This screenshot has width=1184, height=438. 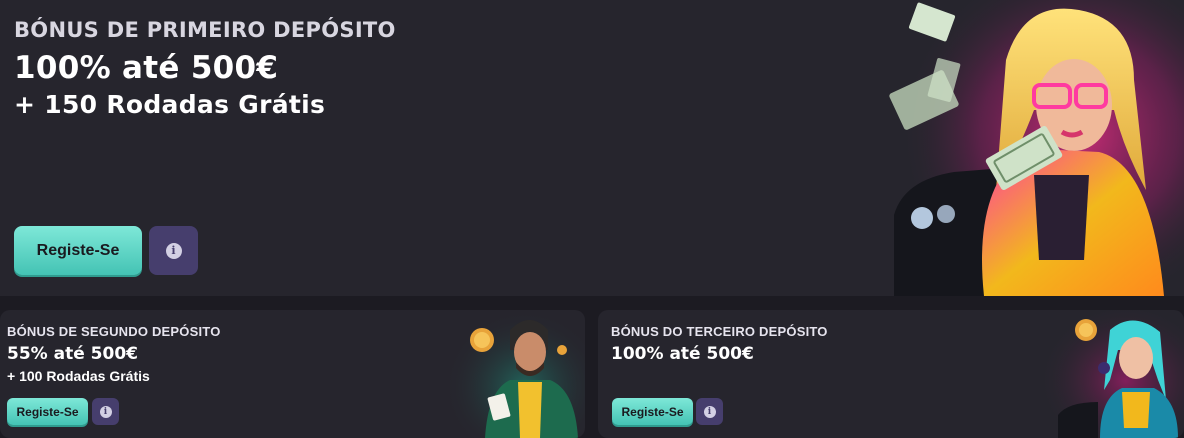 What do you see at coordinates (170, 104) in the screenshot?
I see `hero-free-spins: + 150 Rodadas Grátis` at bounding box center [170, 104].